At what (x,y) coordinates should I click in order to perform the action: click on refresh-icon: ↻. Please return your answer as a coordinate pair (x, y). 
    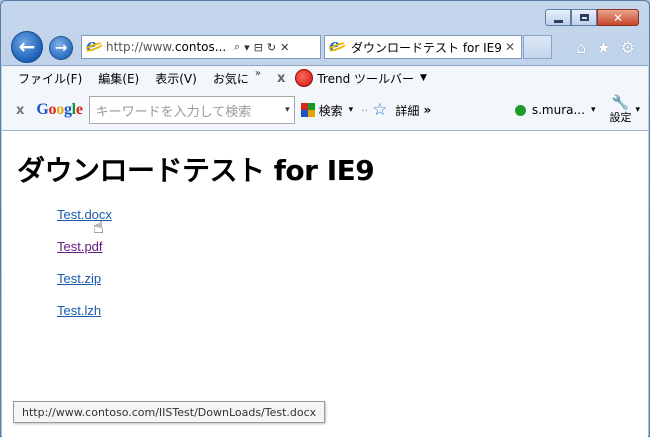
    Looking at the image, I should click on (271, 47).